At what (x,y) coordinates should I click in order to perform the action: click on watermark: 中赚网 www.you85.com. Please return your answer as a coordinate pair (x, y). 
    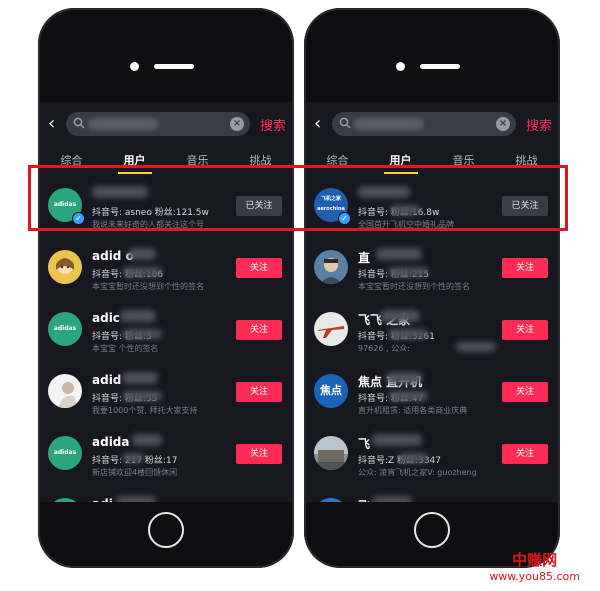
    Looking at the image, I should click on (534, 566).